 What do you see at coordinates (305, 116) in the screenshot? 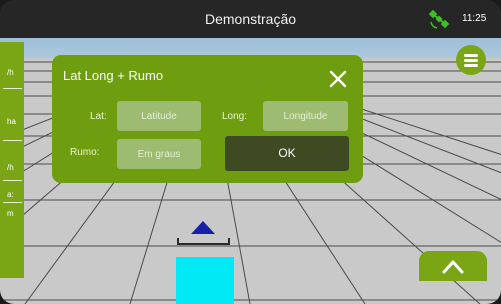
I see `longitude-input` at bounding box center [305, 116].